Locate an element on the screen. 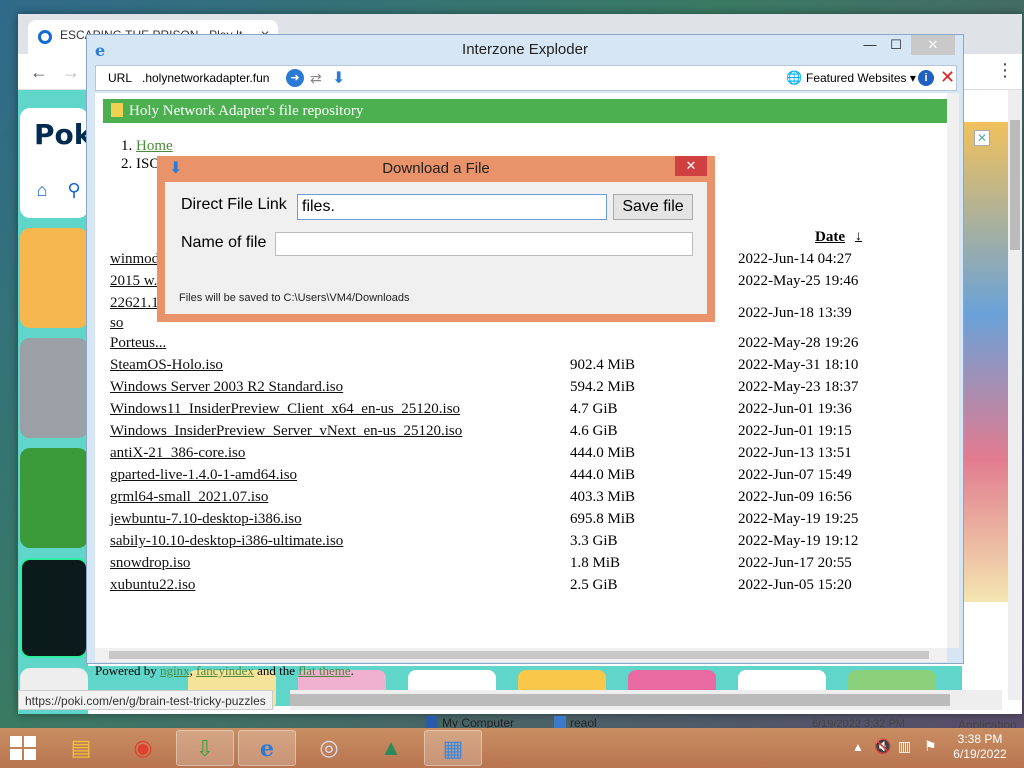  search-icon: ⚲ is located at coordinates (74, 190).